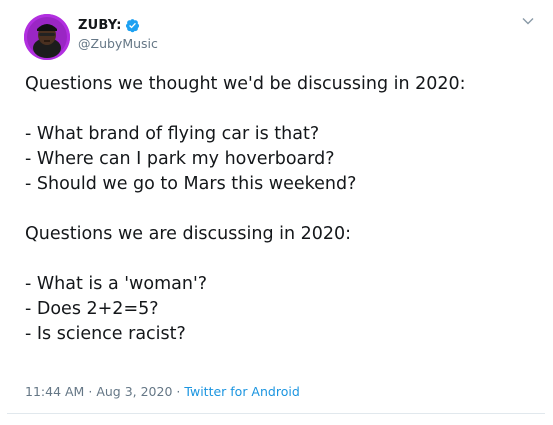 The width and height of the screenshot is (553, 425). I want to click on list-item: - What is a 'woman'?, so click(116, 284).